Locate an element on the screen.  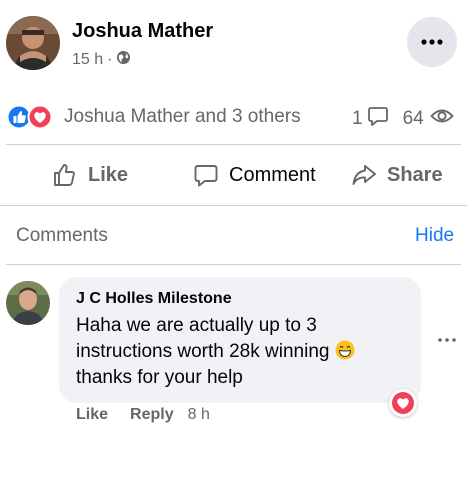
thumbs-up-icon is located at coordinates (64, 175).